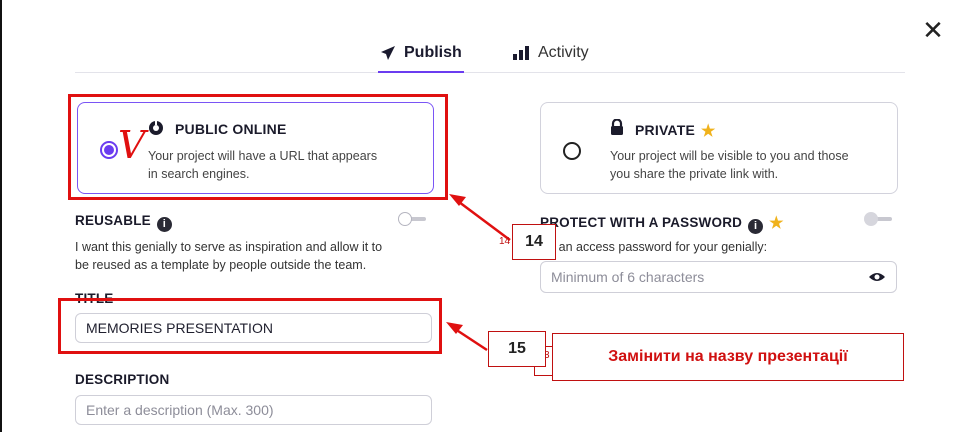 Image resolution: width=955 pixels, height=432 pixels. I want to click on eye-icon, so click(877, 277).